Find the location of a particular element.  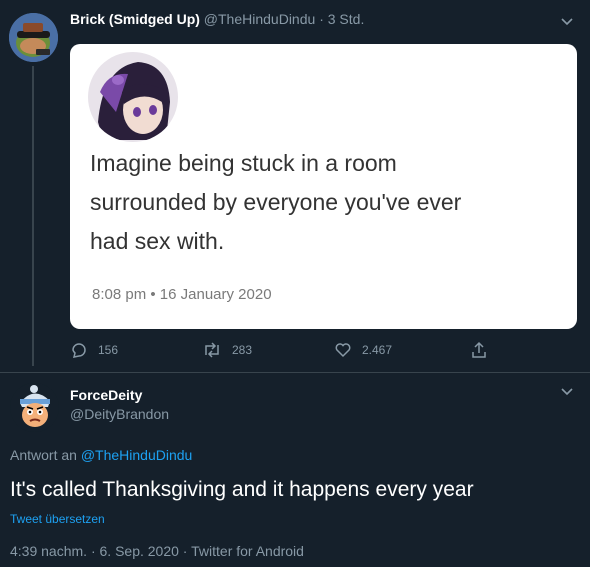

embedded-timestamp: 8:08 pm • 16 January 2020 is located at coordinates (182, 294).